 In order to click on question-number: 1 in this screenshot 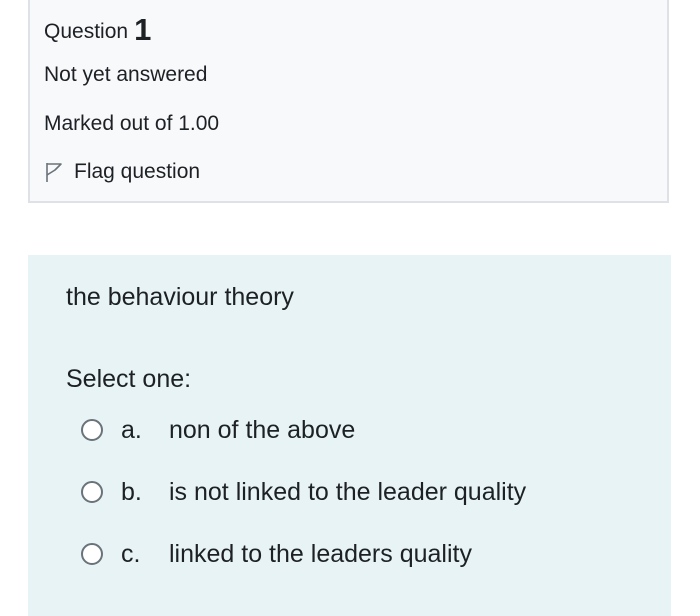, I will do `click(143, 29)`.